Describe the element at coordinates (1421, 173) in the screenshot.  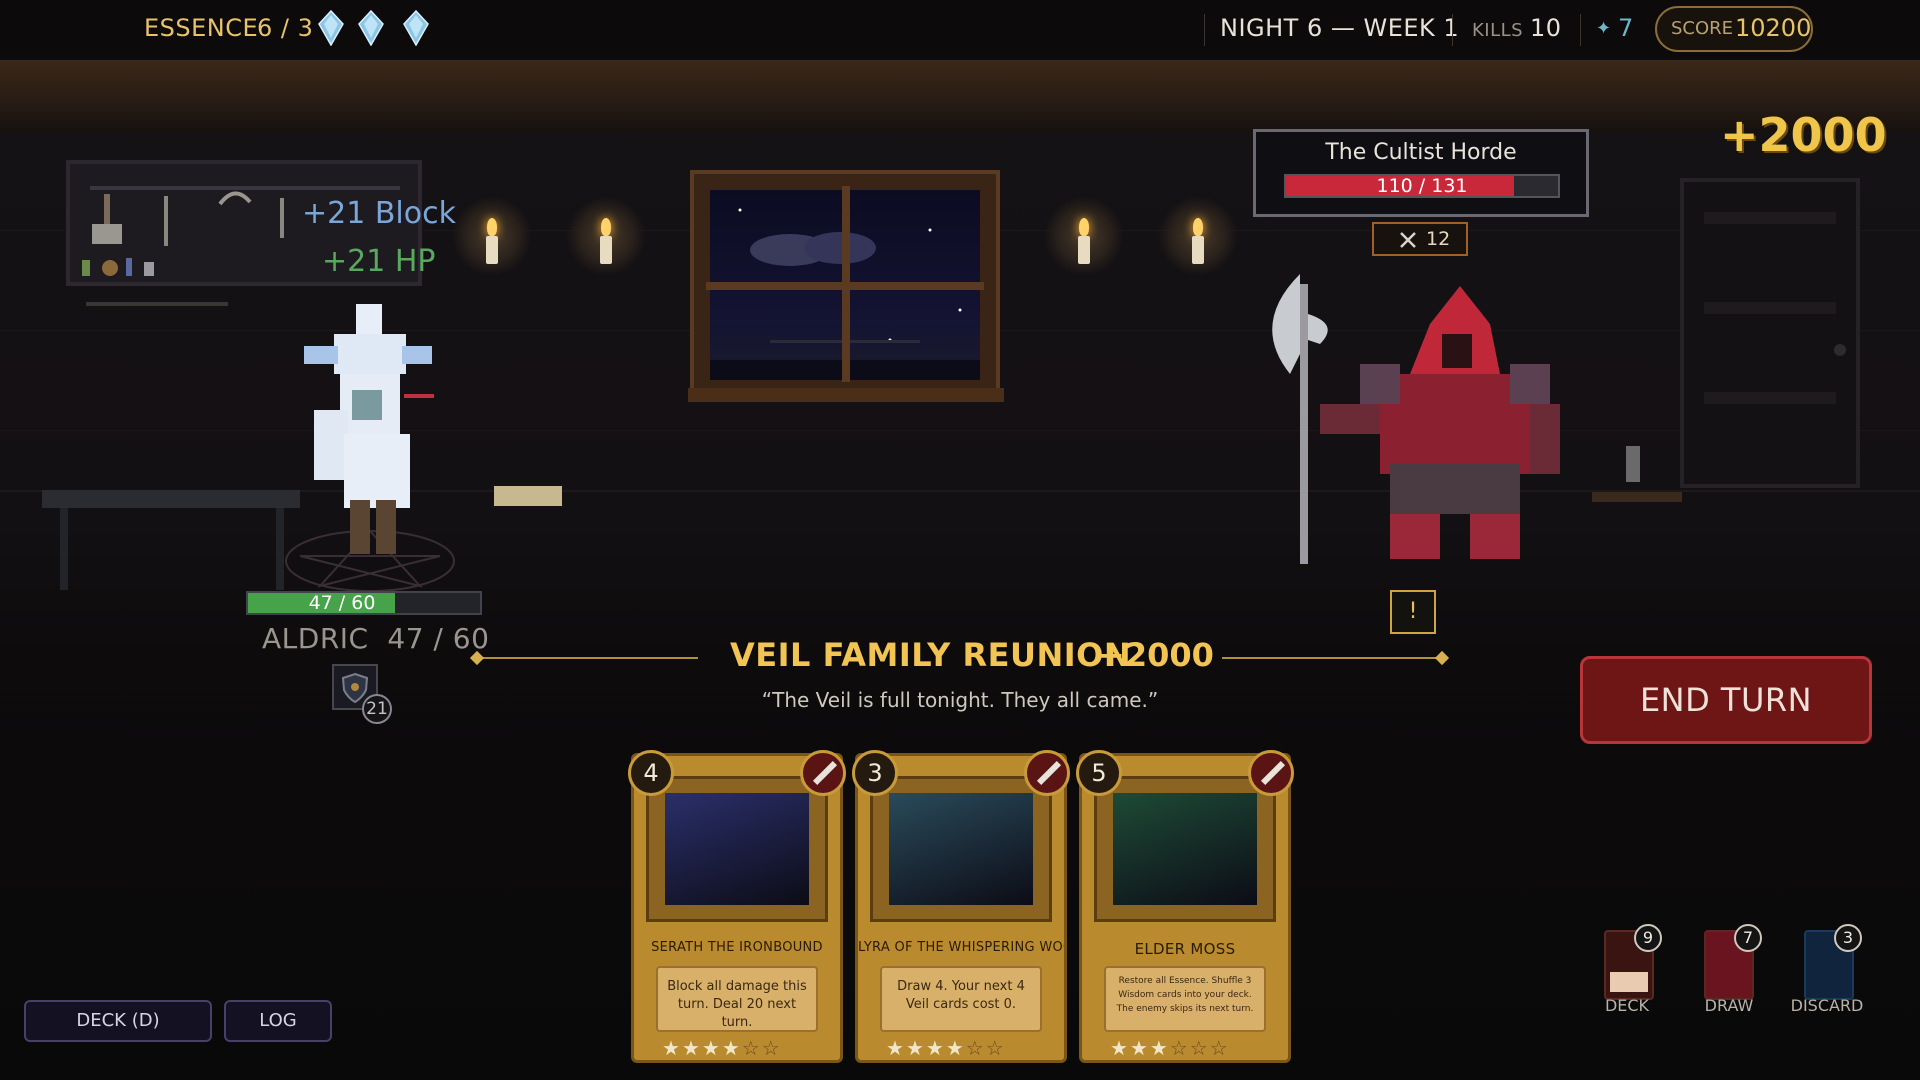
I see `enemy-panel: The Cultist Horde 110 / 131` at that location.